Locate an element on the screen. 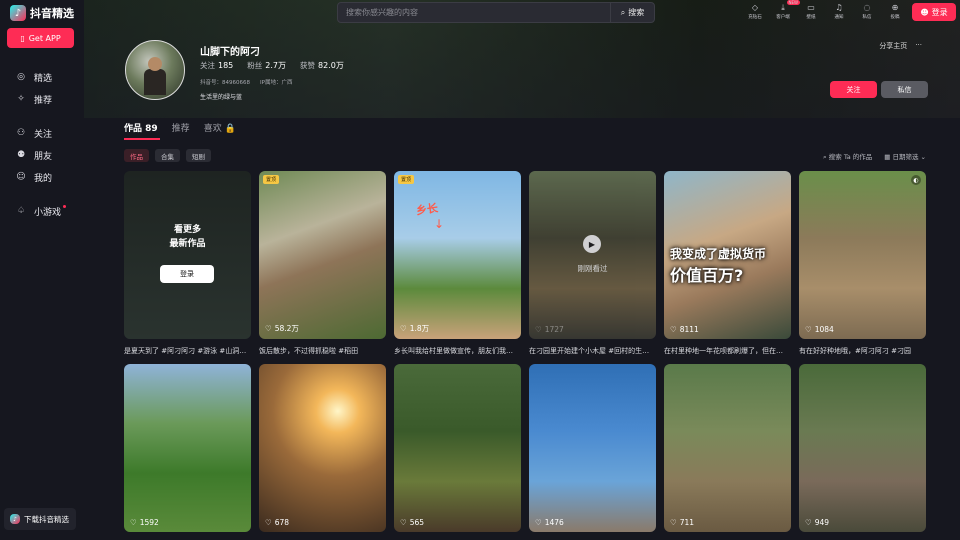  phone-icon: ▯ is located at coordinates (22, 38).